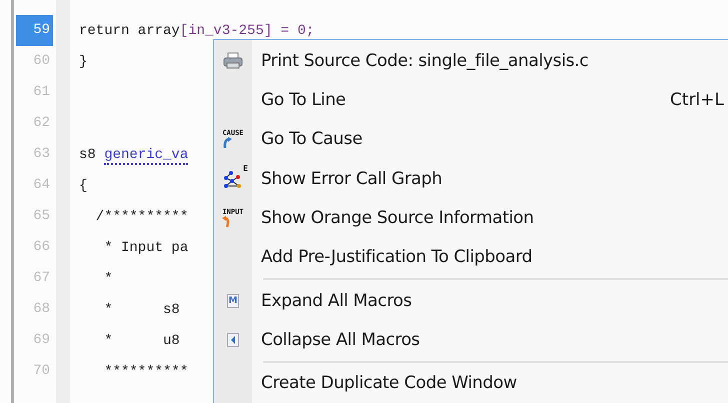 Image resolution: width=728 pixels, height=403 pixels. I want to click on line-number: 60, so click(41, 61).